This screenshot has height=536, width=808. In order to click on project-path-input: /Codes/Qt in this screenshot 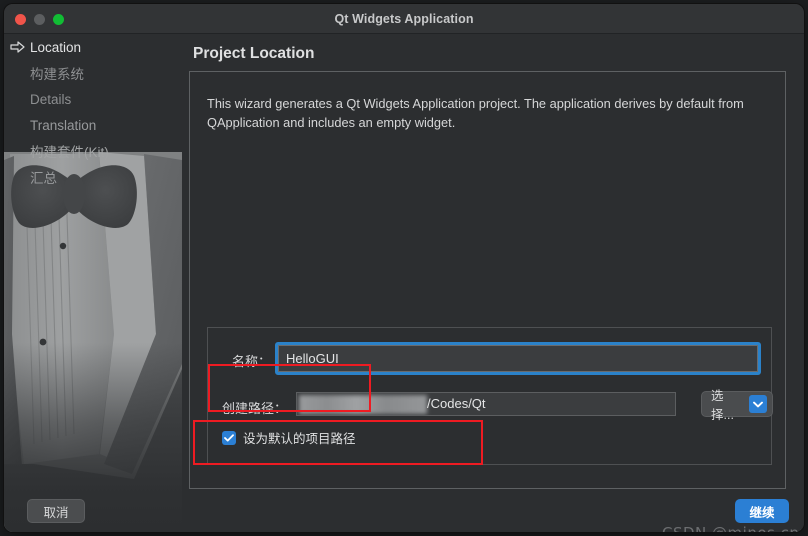, I will do `click(486, 404)`.